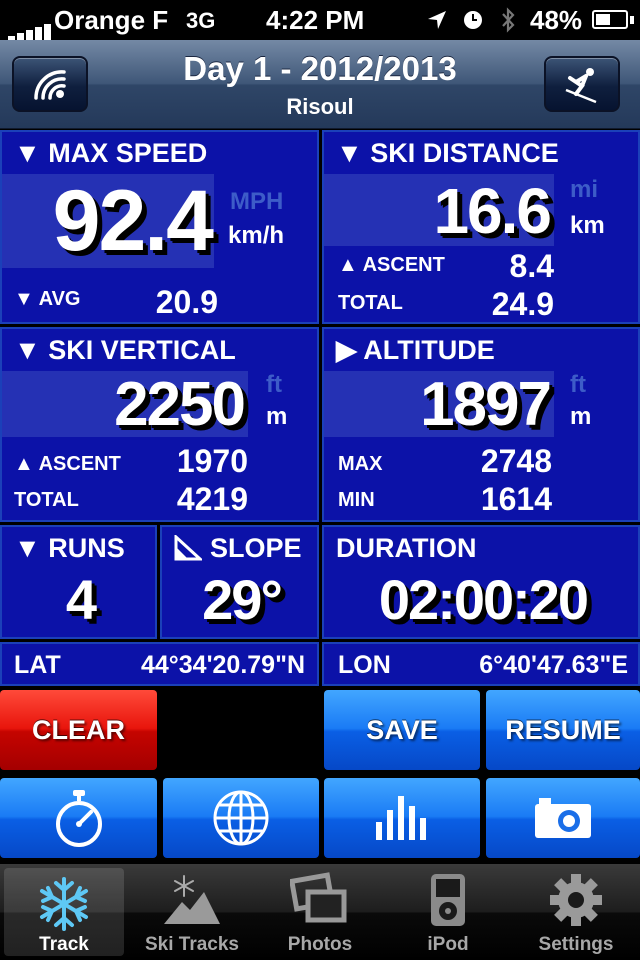 The image size is (640, 960). I want to click on lat-value: 44°34'20.79"N, so click(222, 665).